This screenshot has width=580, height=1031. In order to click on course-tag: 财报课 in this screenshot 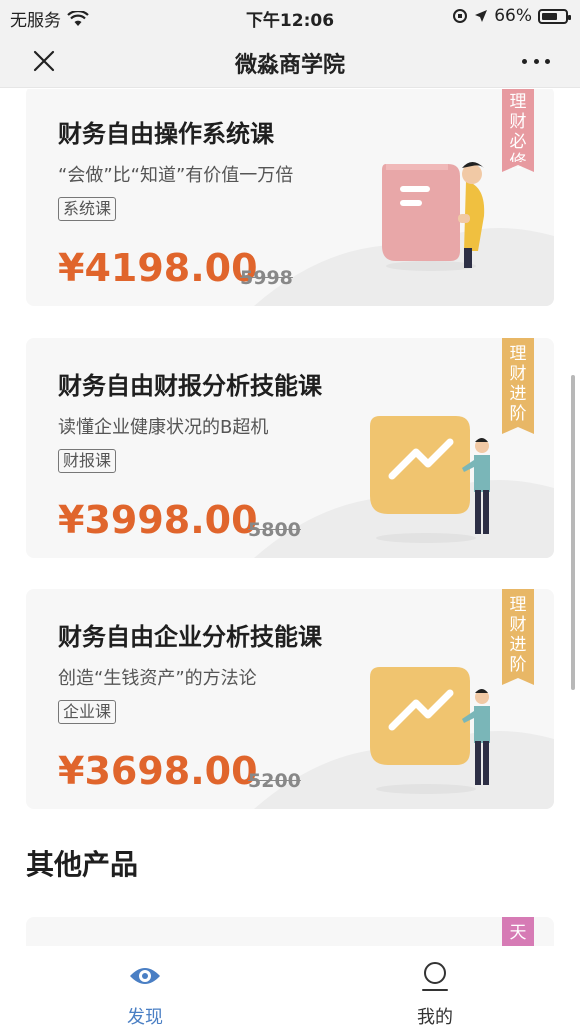, I will do `click(87, 461)`.